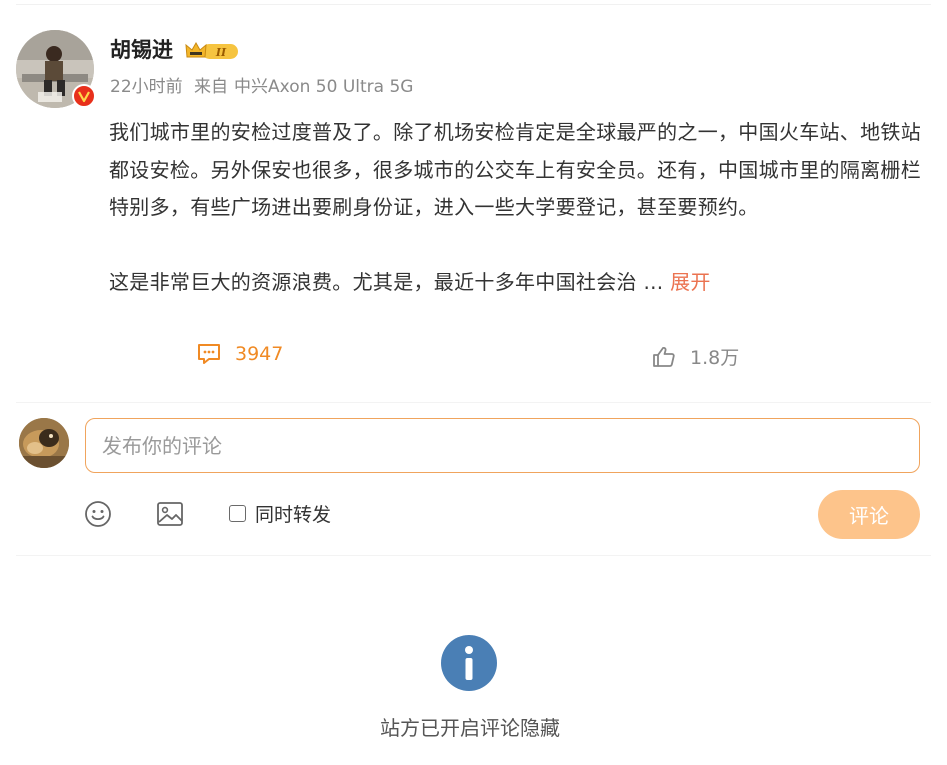 The image size is (947, 765). I want to click on composer-divider, so click(473, 555).